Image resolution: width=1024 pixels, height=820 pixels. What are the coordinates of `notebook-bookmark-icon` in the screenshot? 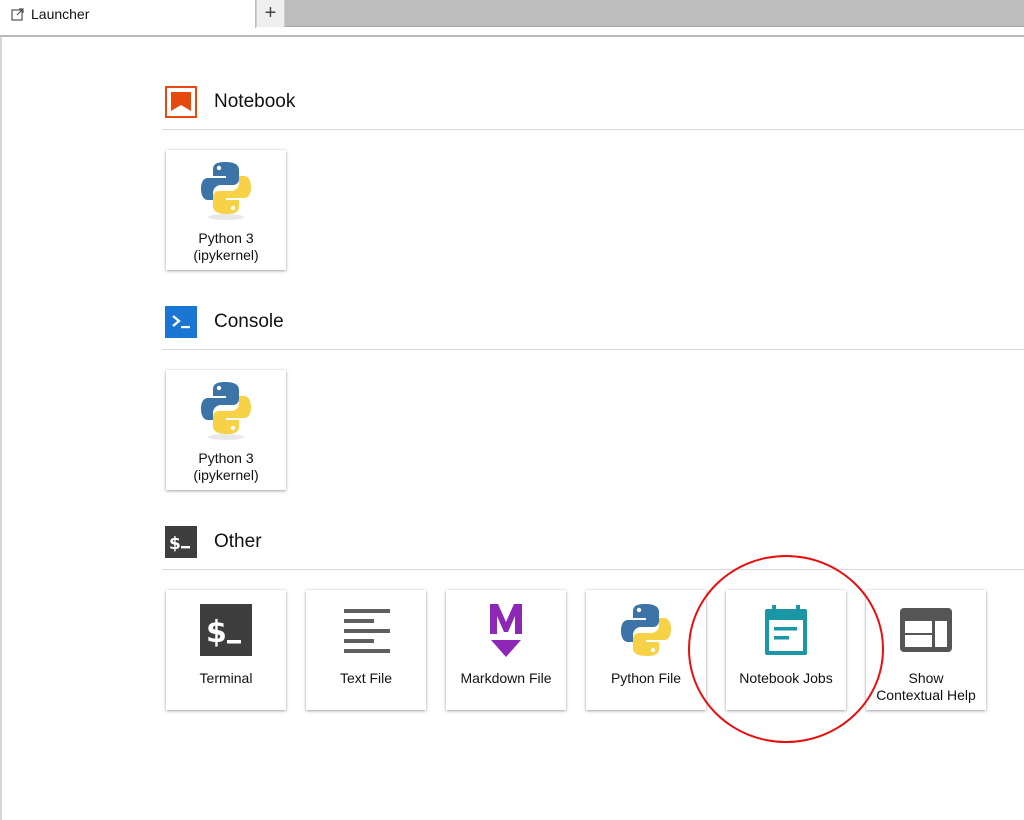 It's located at (181, 102).